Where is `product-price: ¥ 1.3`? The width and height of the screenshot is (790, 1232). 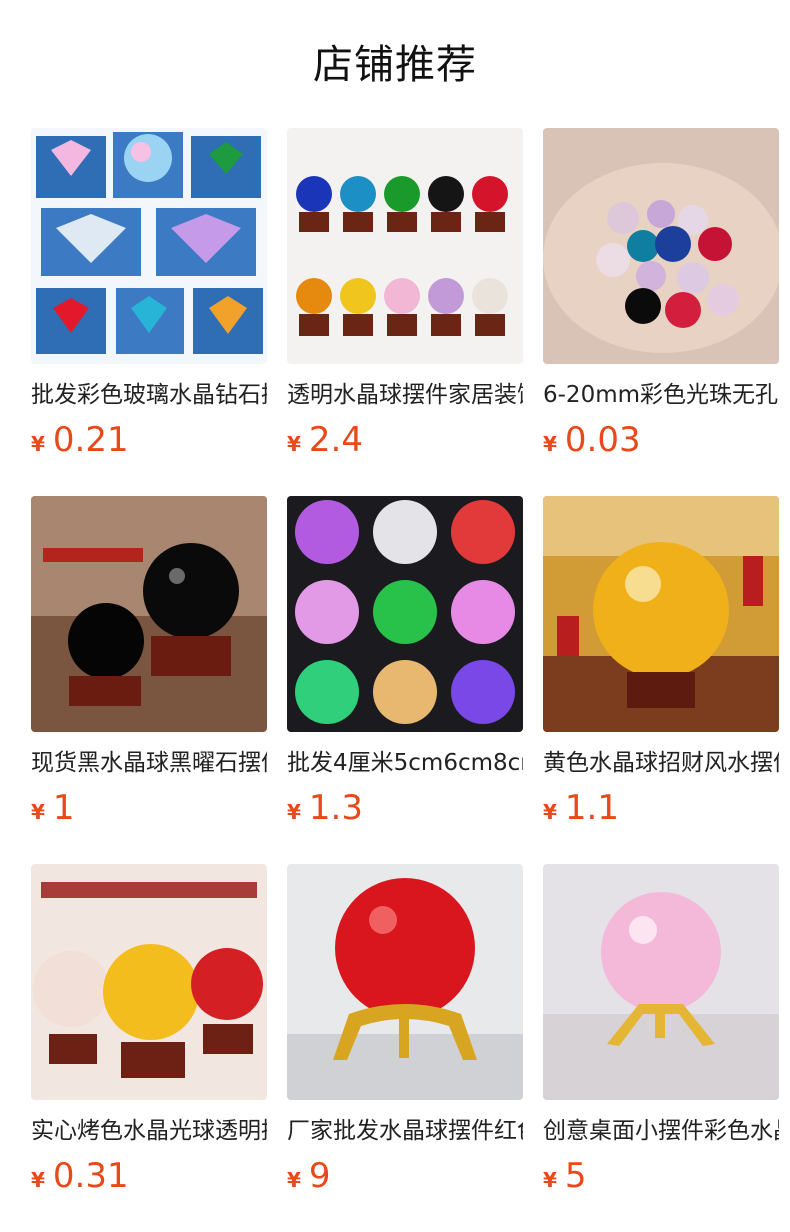
product-price: ¥ 1.3 is located at coordinates (405, 808).